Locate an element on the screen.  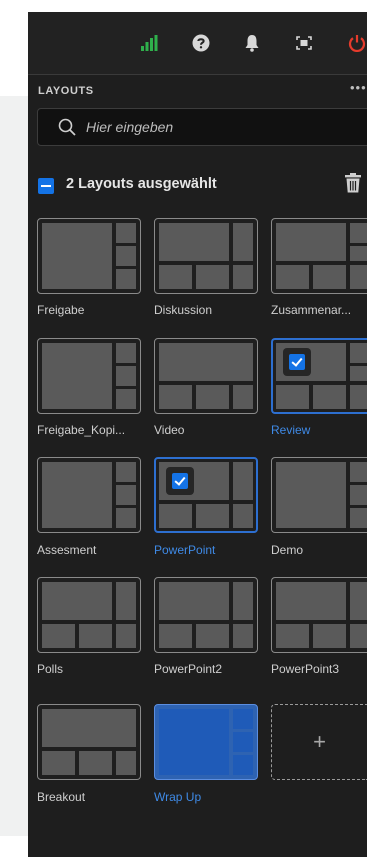
layout-tile-powerpoint3 is located at coordinates (319, 615).